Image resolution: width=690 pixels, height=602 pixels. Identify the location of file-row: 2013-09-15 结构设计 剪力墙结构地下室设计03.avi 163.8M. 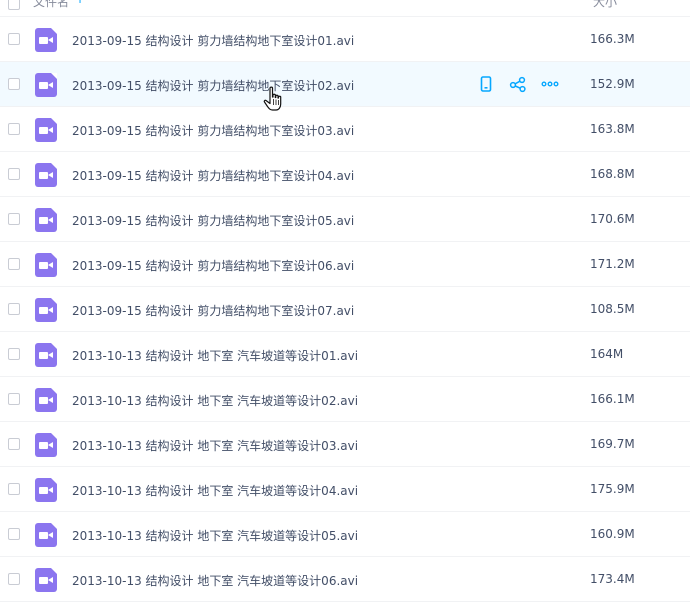
(345, 129).